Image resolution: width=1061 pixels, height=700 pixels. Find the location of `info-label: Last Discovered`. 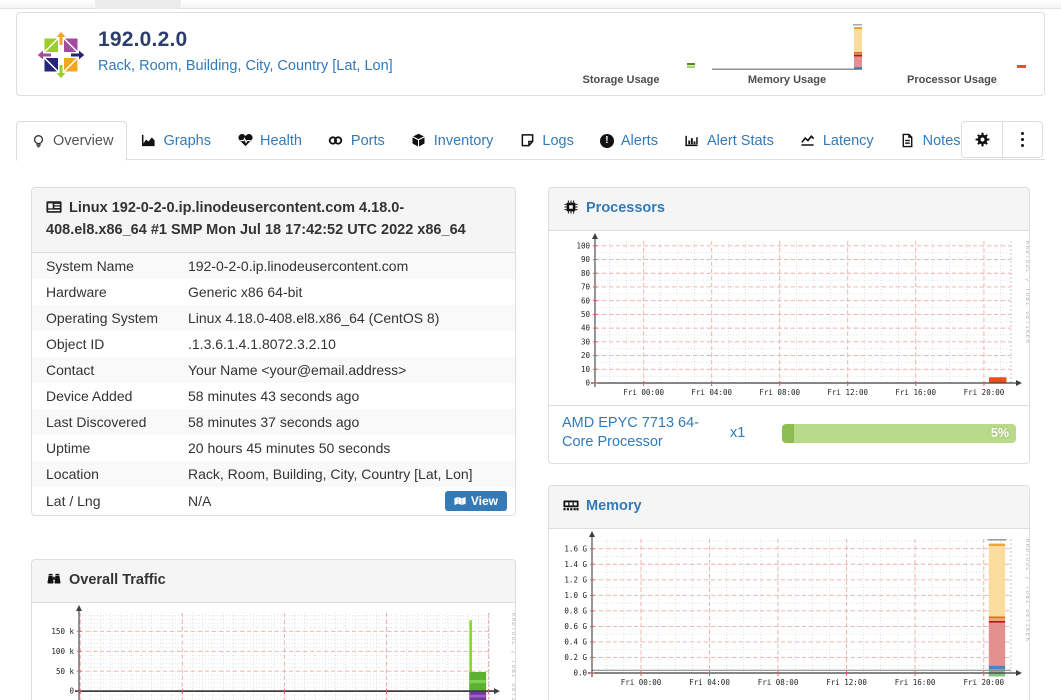

info-label: Last Discovered is located at coordinates (96, 421).